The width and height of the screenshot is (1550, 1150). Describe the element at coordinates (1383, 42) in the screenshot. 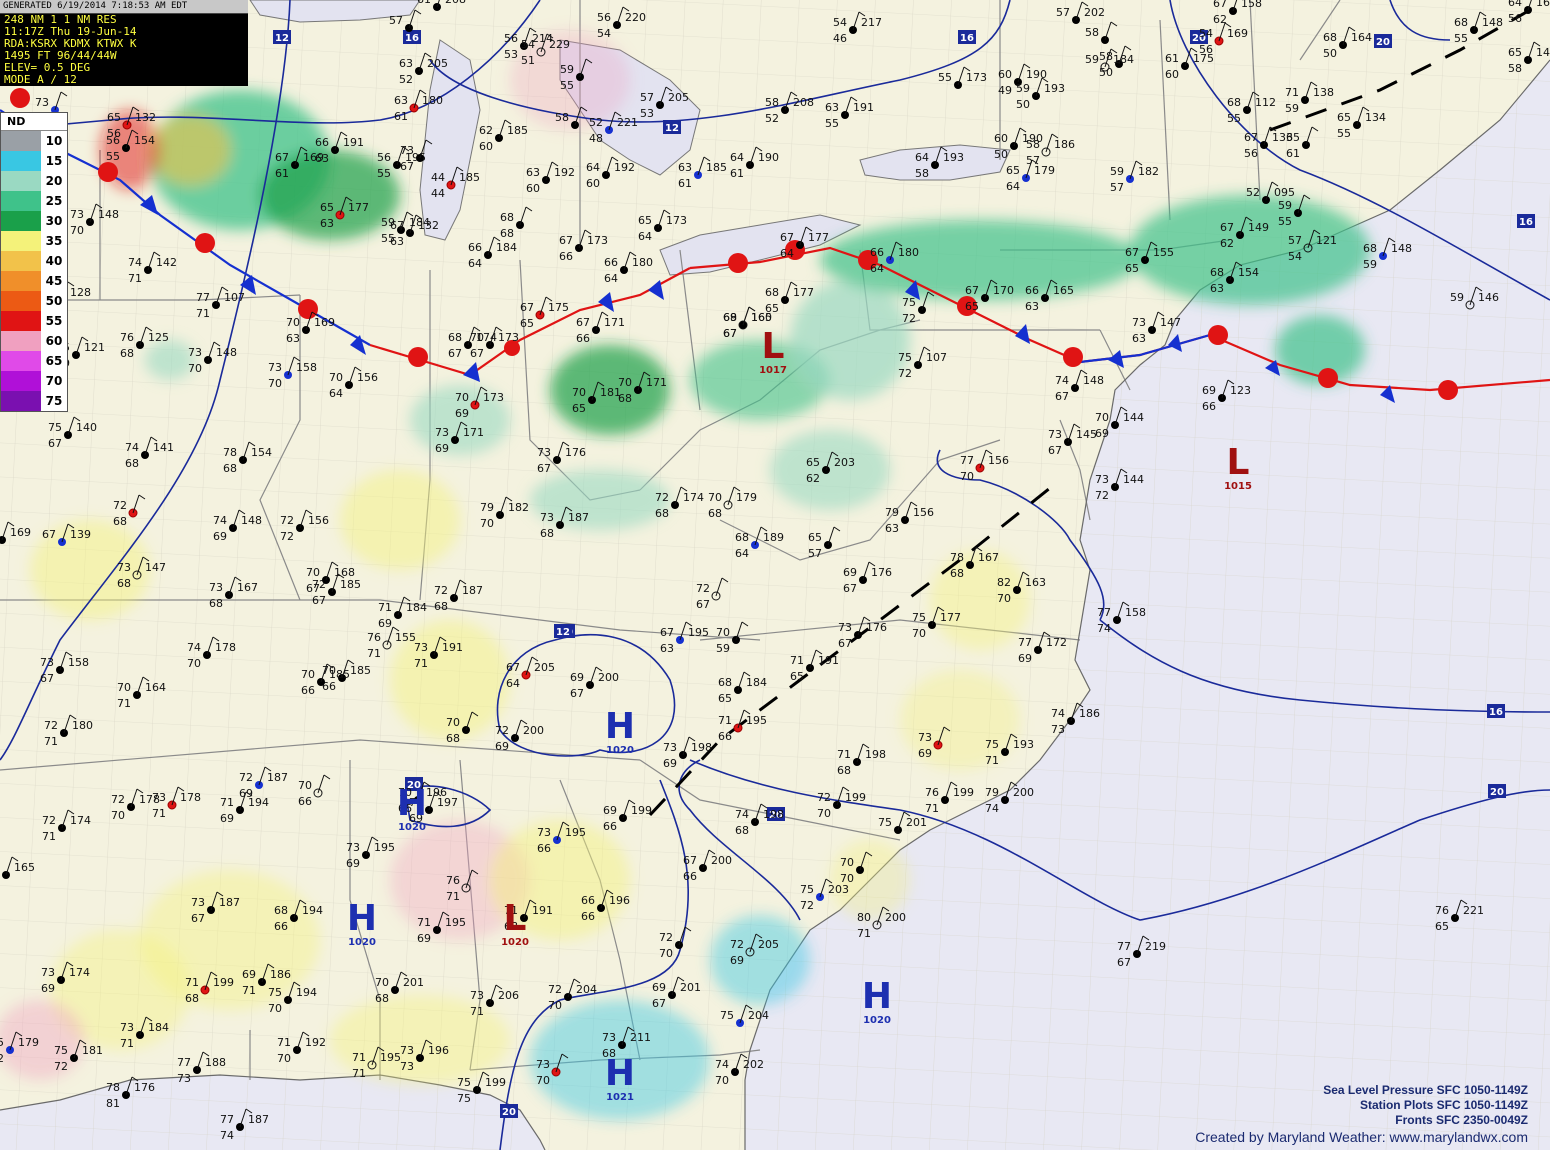

I see `isobar-label-text: 20` at that location.